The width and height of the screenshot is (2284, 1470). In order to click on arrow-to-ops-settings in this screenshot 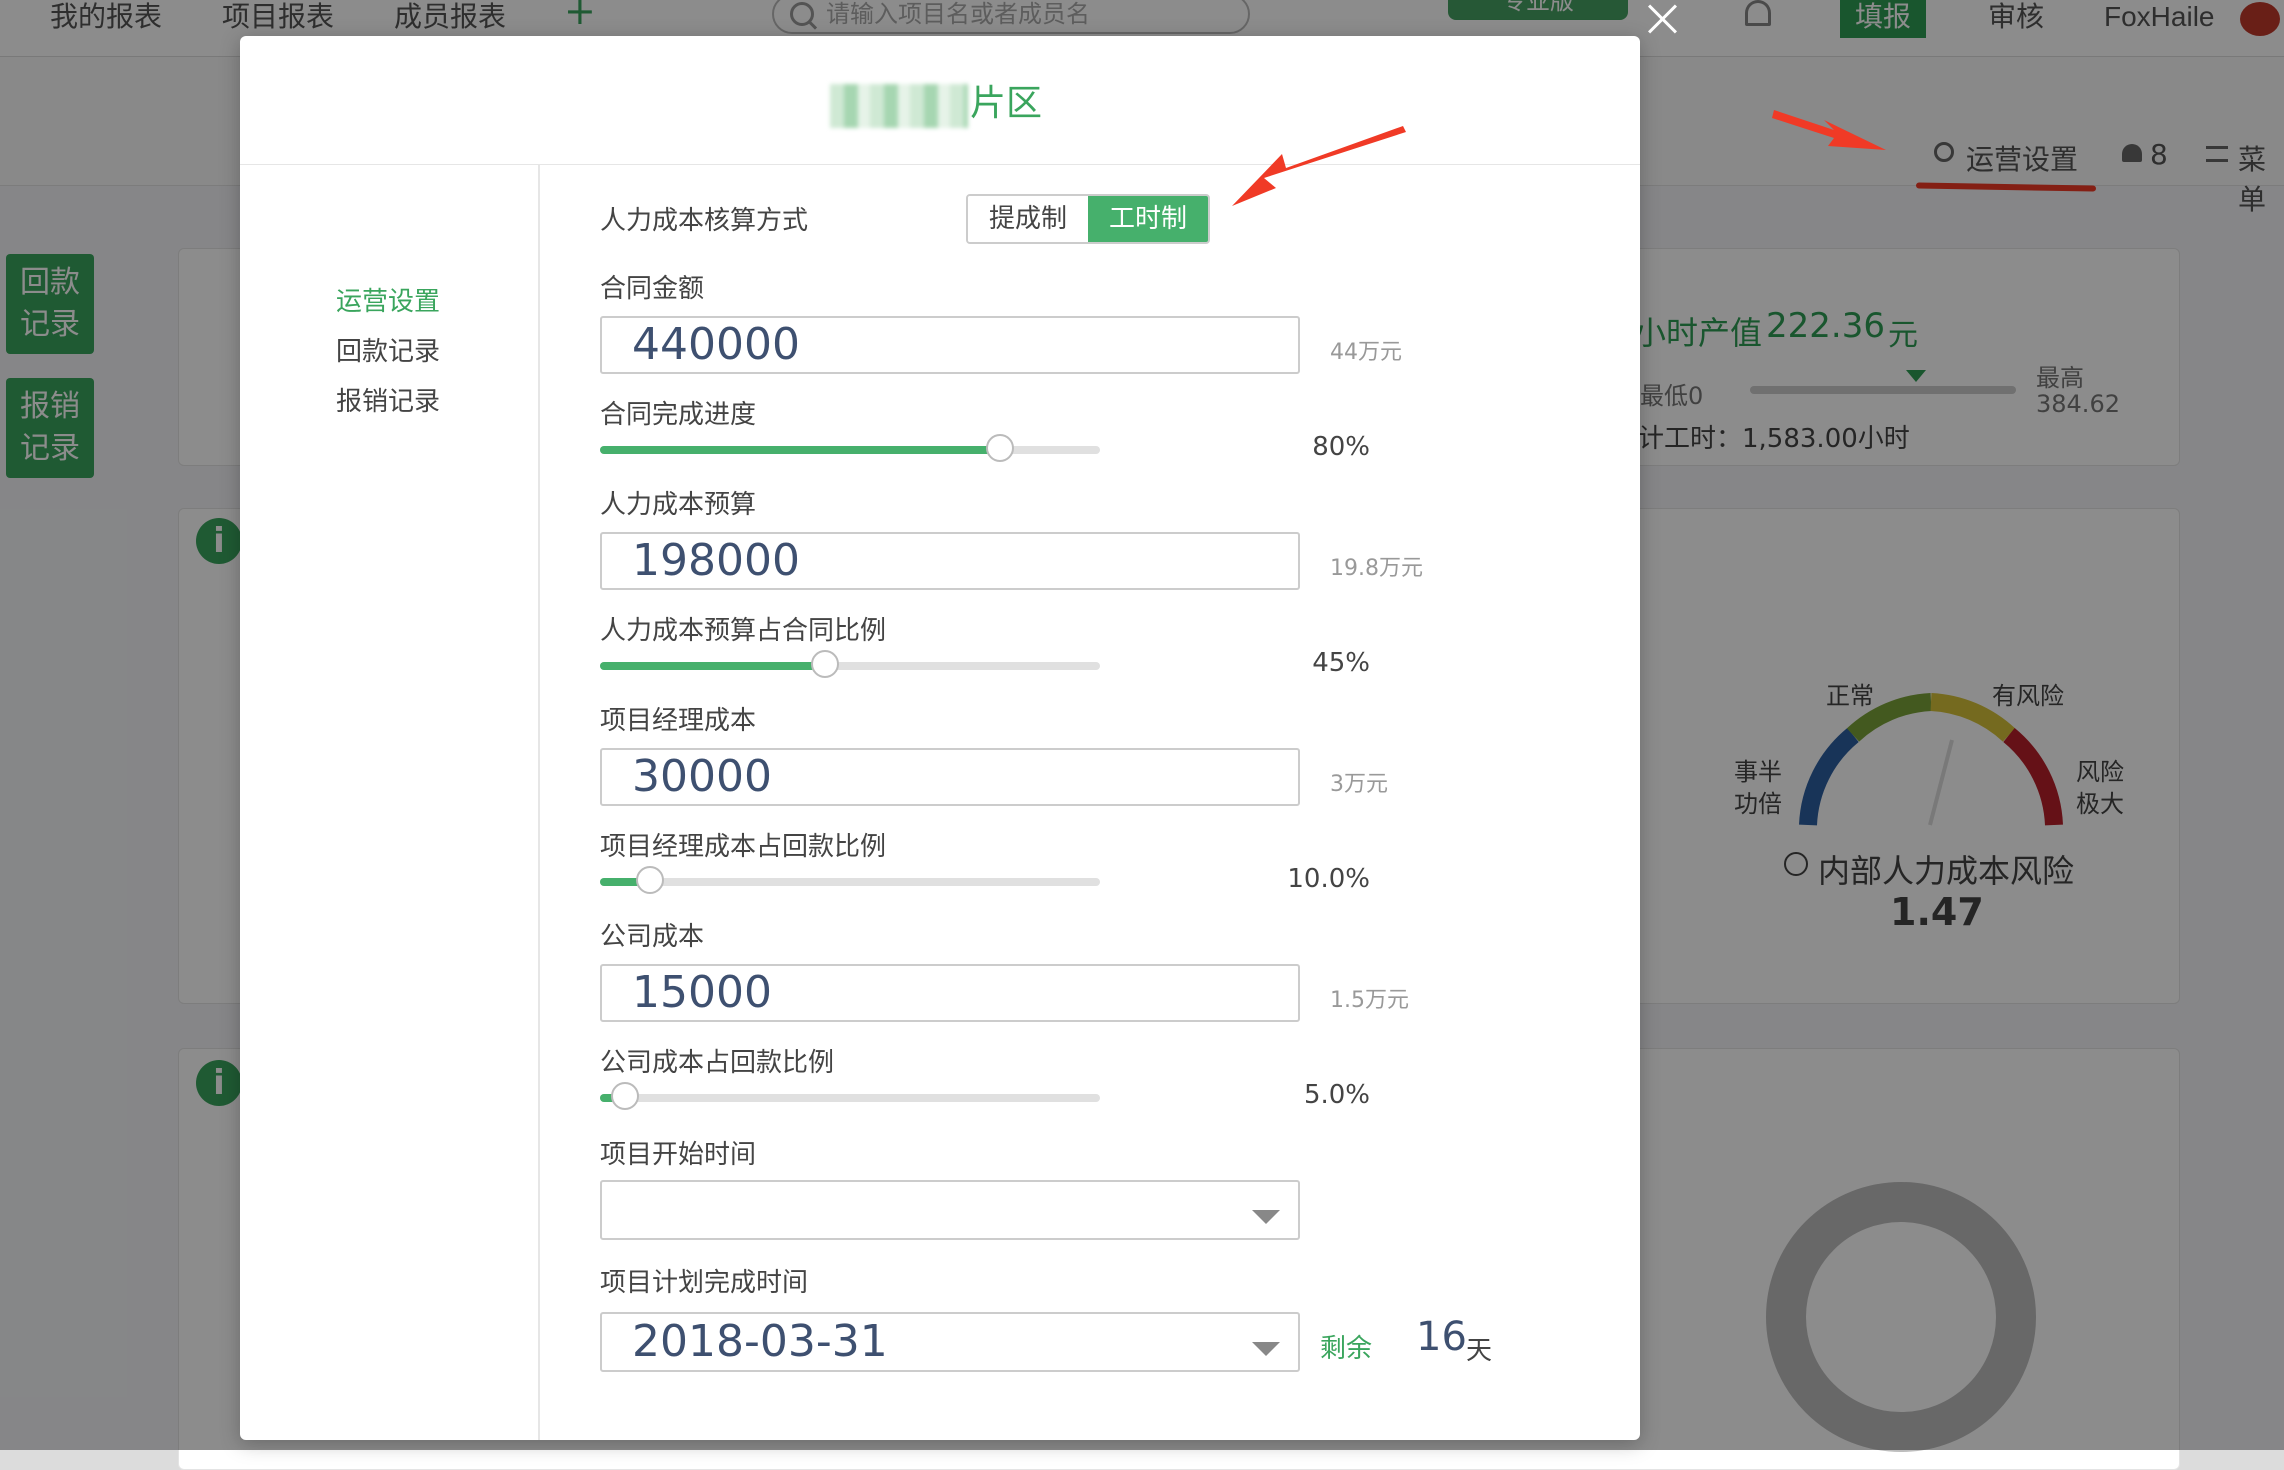, I will do `click(1829, 130)`.